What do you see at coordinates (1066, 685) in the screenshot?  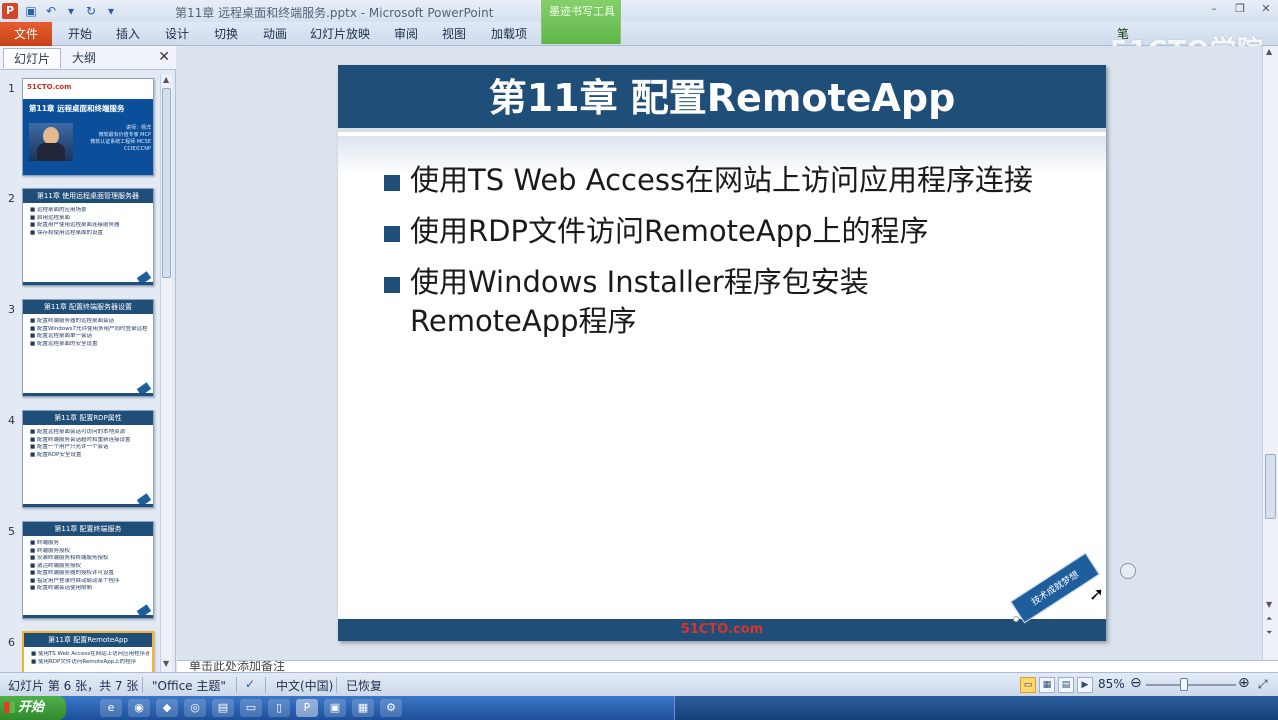 I see `reading-view-icon: ▤` at bounding box center [1066, 685].